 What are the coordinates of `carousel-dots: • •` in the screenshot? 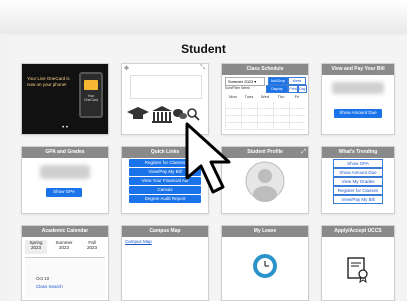 It's located at (65, 128).